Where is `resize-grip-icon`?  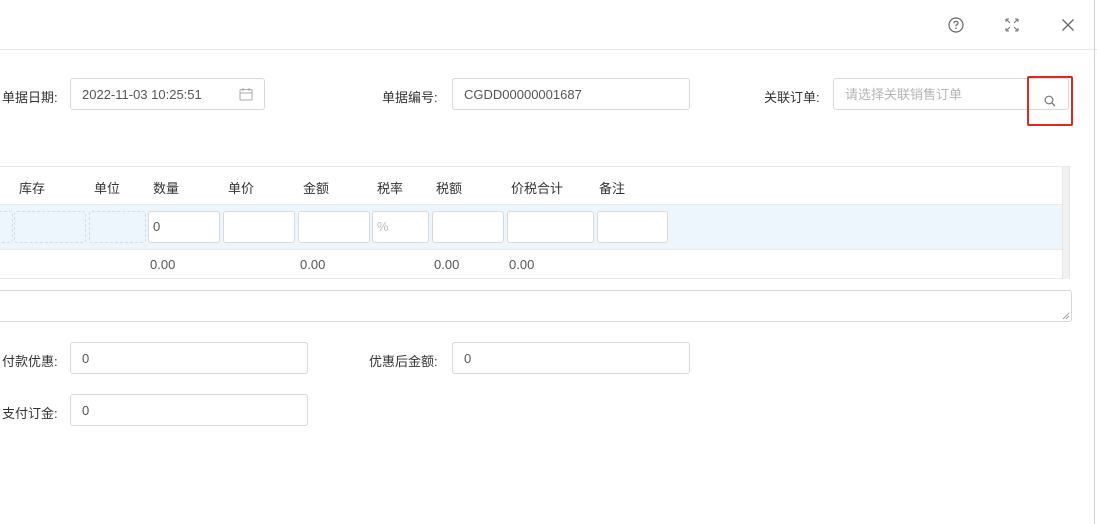 resize-grip-icon is located at coordinates (1066, 316).